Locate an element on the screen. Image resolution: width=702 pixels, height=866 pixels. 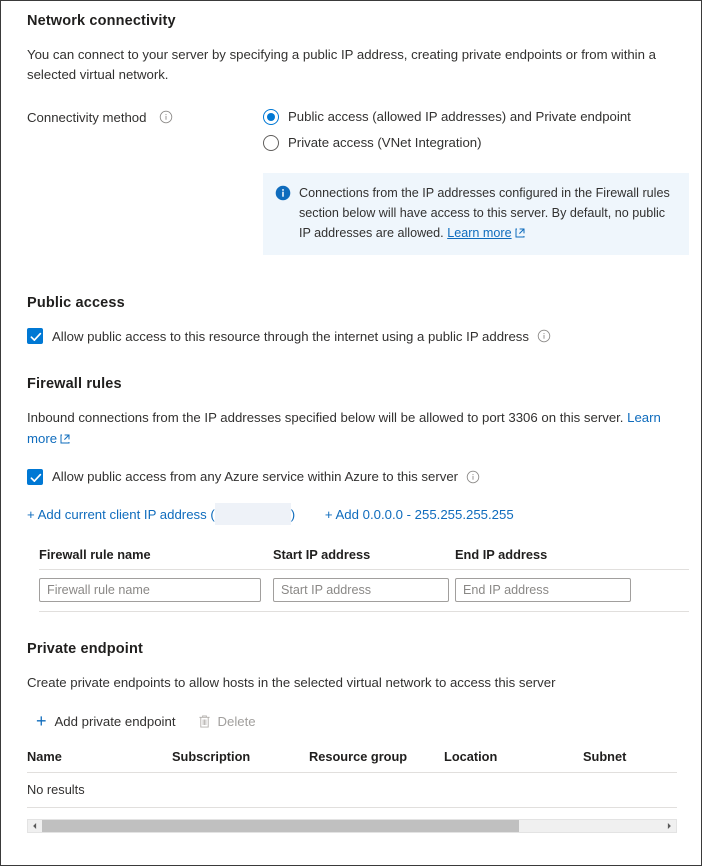
radio-option-private-access: Private access (VNet Integration) is located at coordinates (469, 143).